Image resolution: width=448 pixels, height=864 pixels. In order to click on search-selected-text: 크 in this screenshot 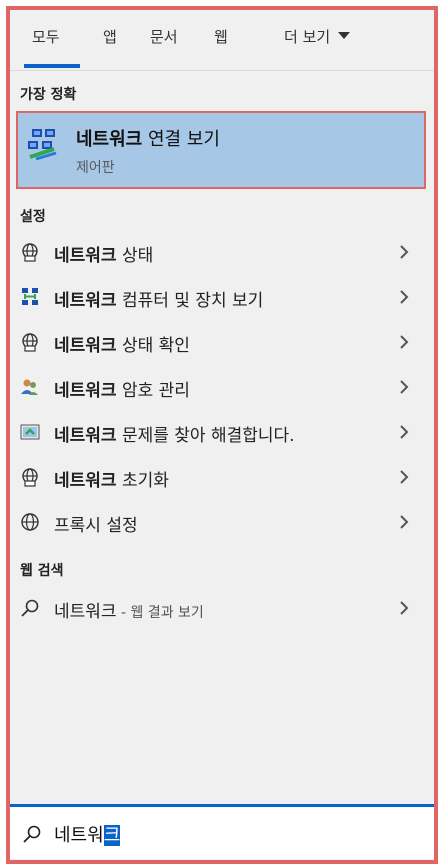, I will do `click(112, 835)`.